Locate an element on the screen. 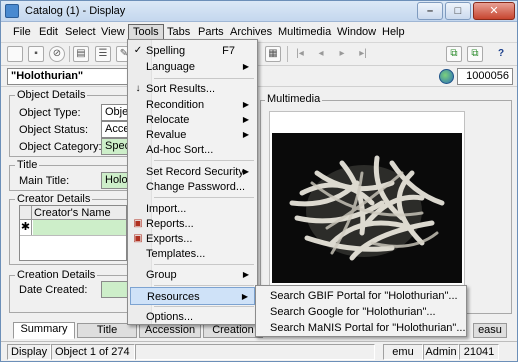 Image resolution: width=518 pixels, height=362 pixels. creator-grid-header: Creator's Name is located at coordinates (73, 213).